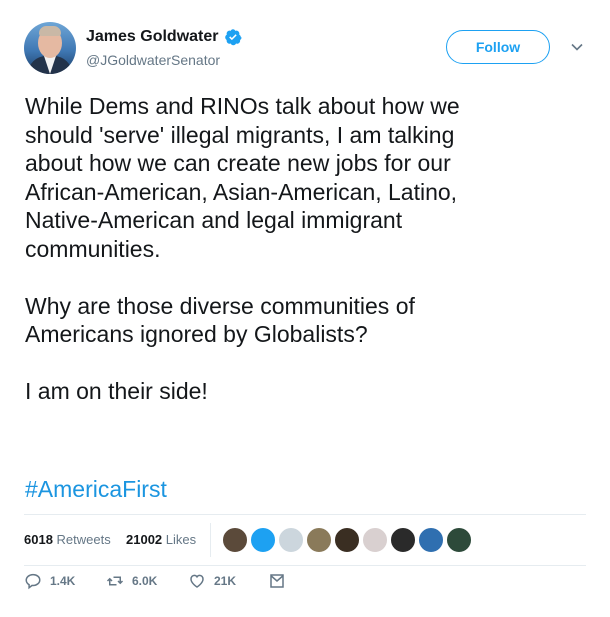  I want to click on reply-button: 1.4K, so click(49, 581).